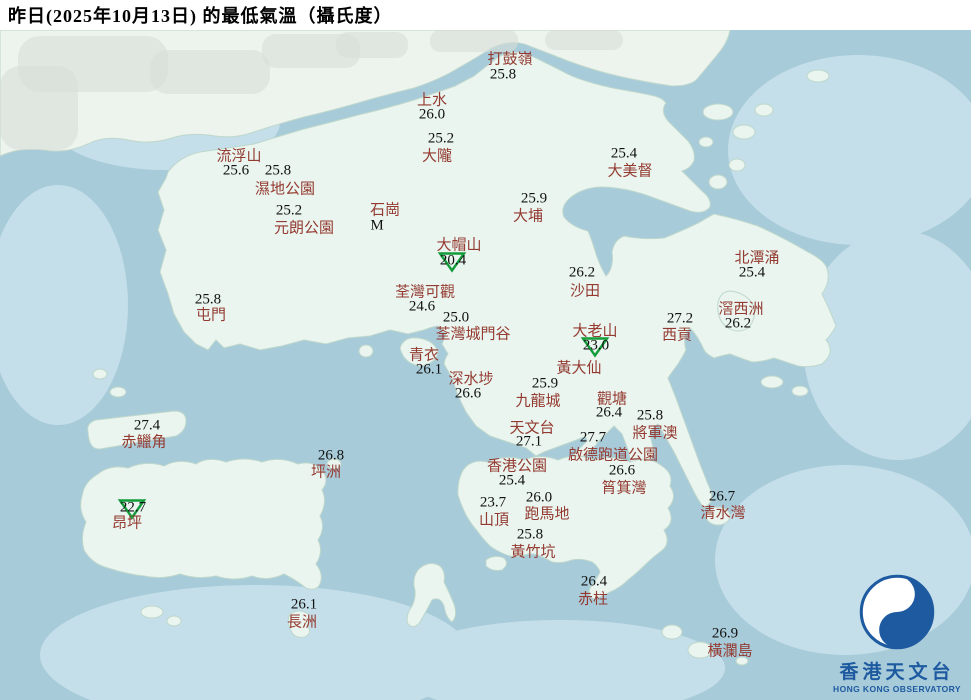  I want to click on station-name: 長洲, so click(302, 622).